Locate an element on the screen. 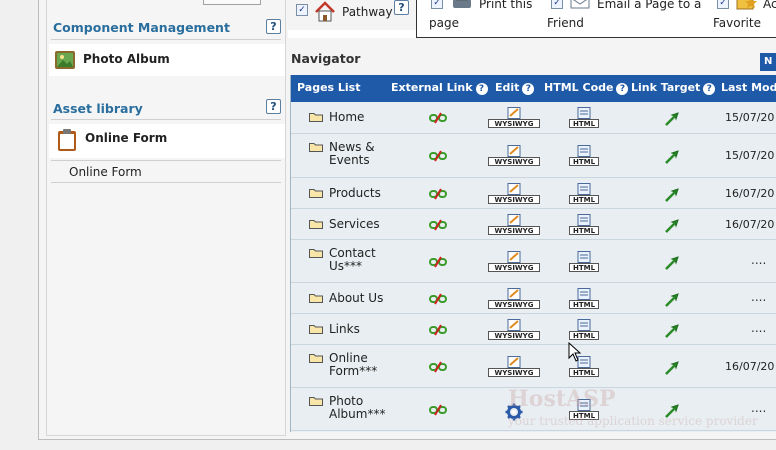  email-checkbox: ✓ is located at coordinates (557, 4).